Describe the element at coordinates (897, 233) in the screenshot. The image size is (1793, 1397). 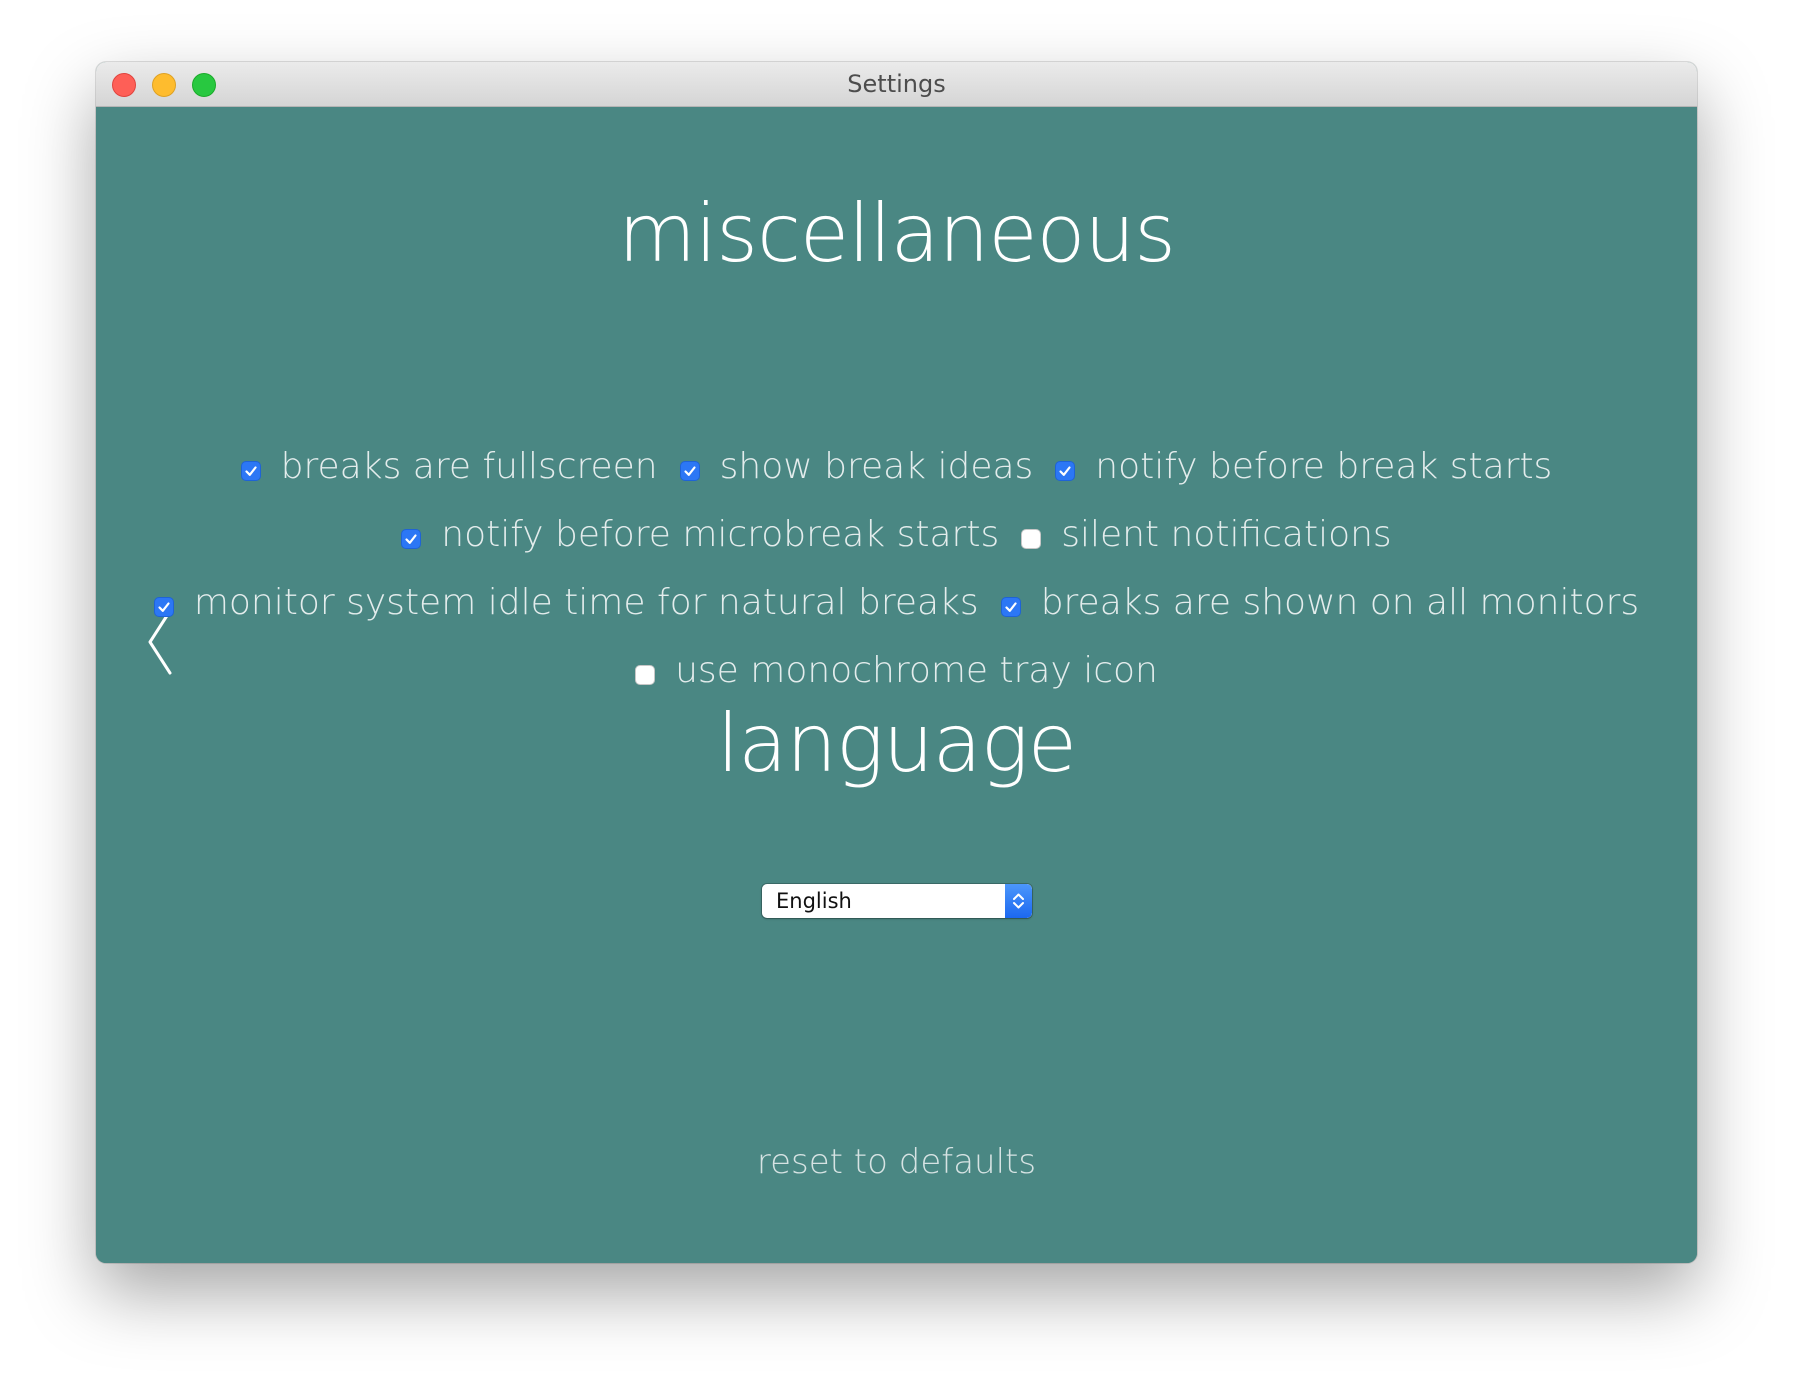
I see `section-title-miscellaneous: miscellaneous` at that location.